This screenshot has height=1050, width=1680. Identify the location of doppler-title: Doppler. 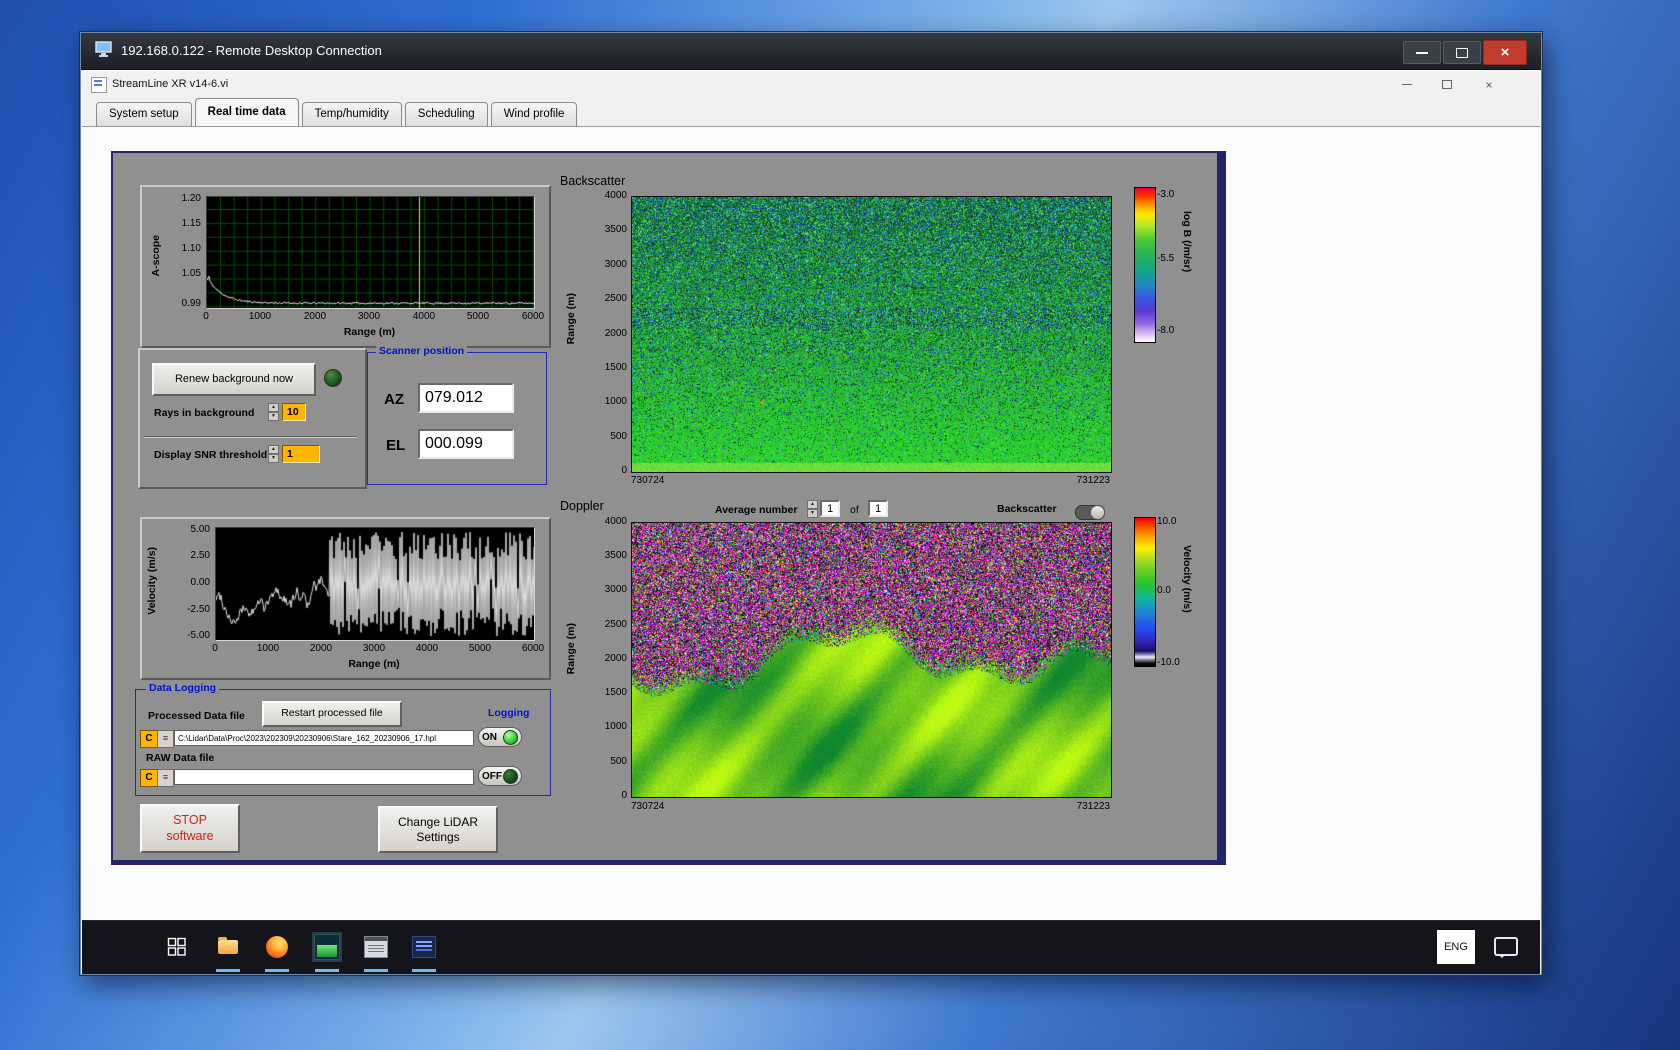
(582, 506).